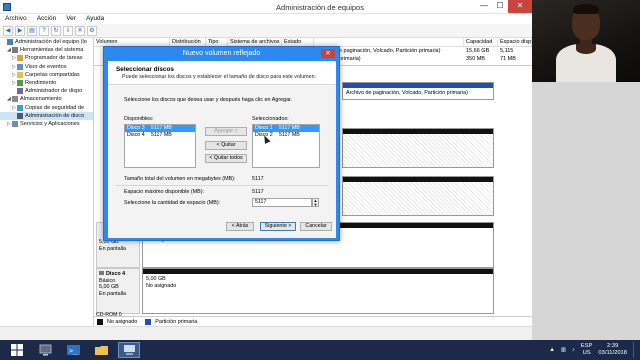  Describe the element at coordinates (160, 128) in the screenshot. I see `list-item: Disco 3 5117 MB` at that location.